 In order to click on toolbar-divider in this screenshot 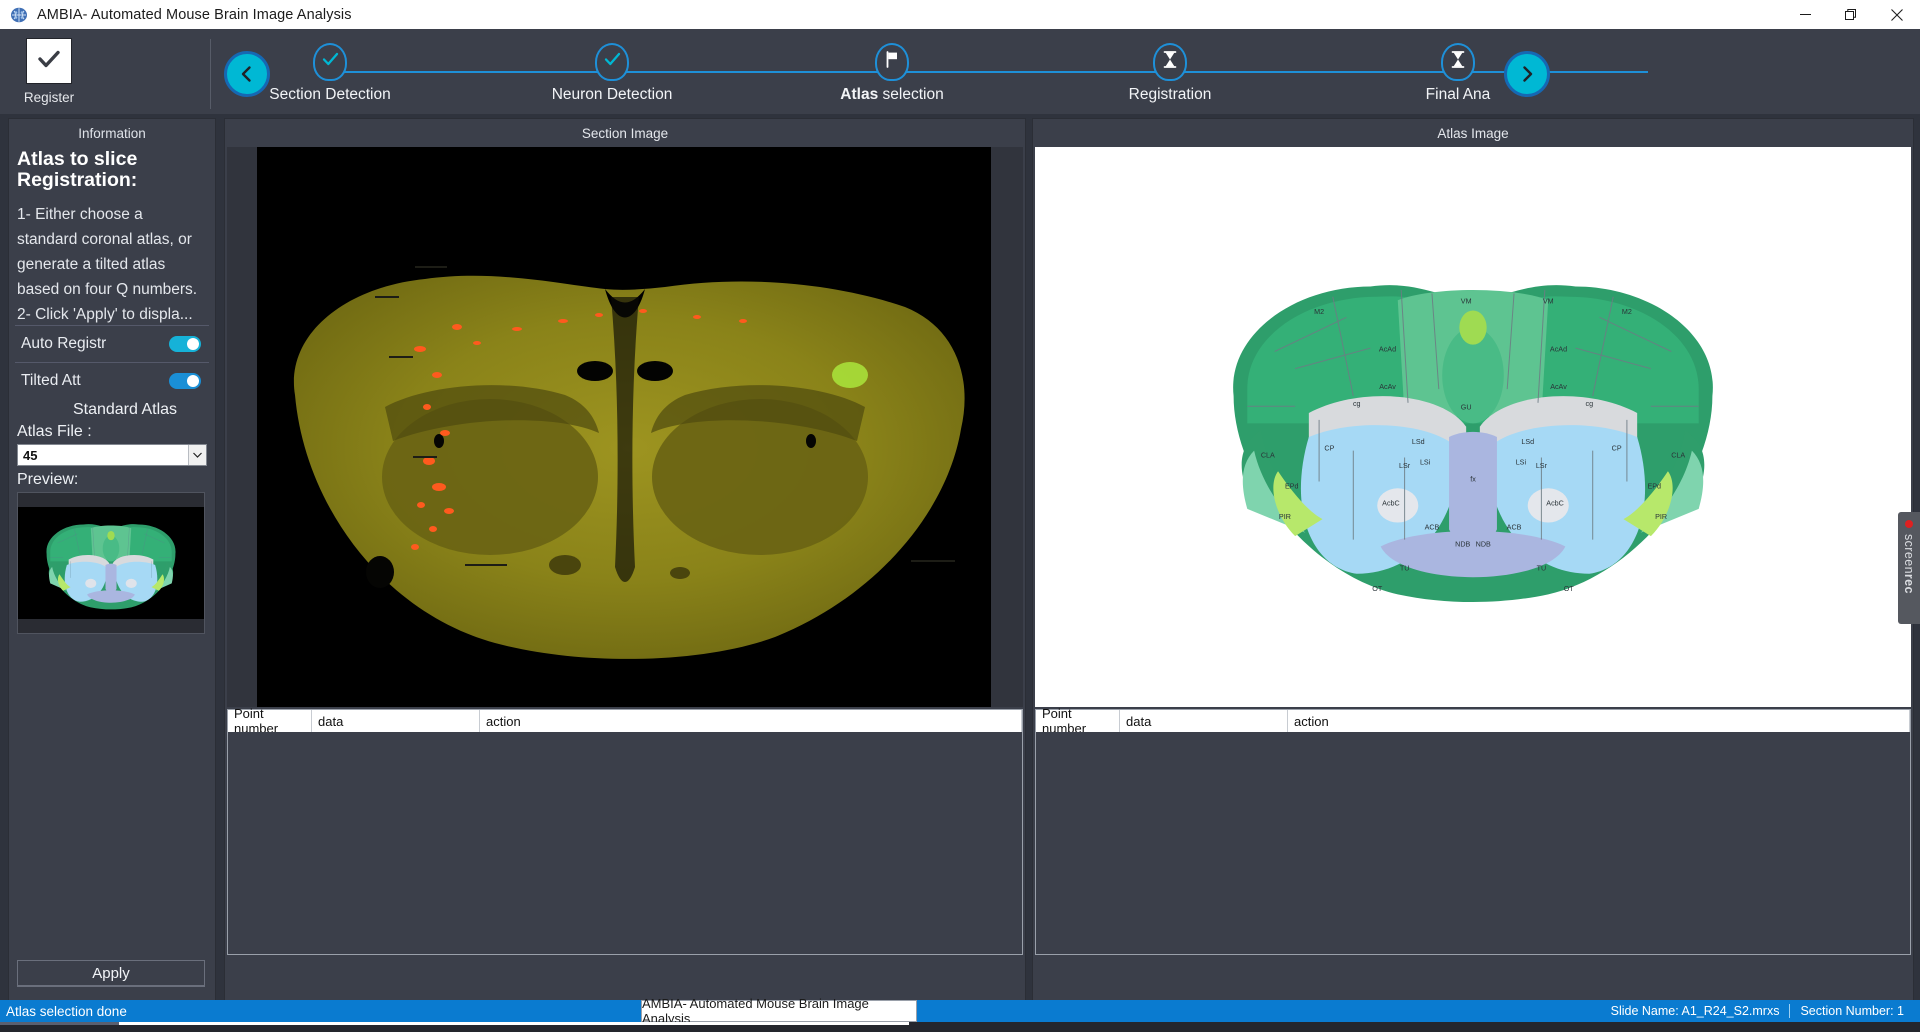, I will do `click(210, 74)`.